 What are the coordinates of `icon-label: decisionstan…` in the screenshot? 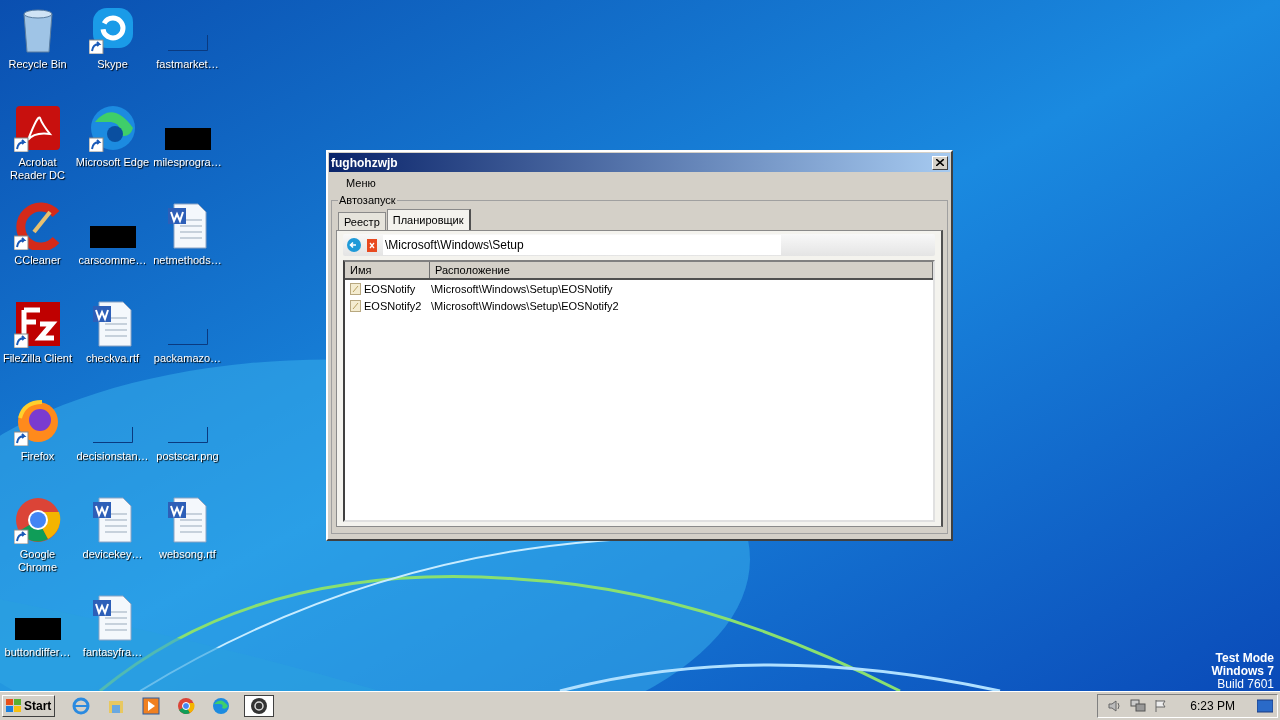 It's located at (112, 456).